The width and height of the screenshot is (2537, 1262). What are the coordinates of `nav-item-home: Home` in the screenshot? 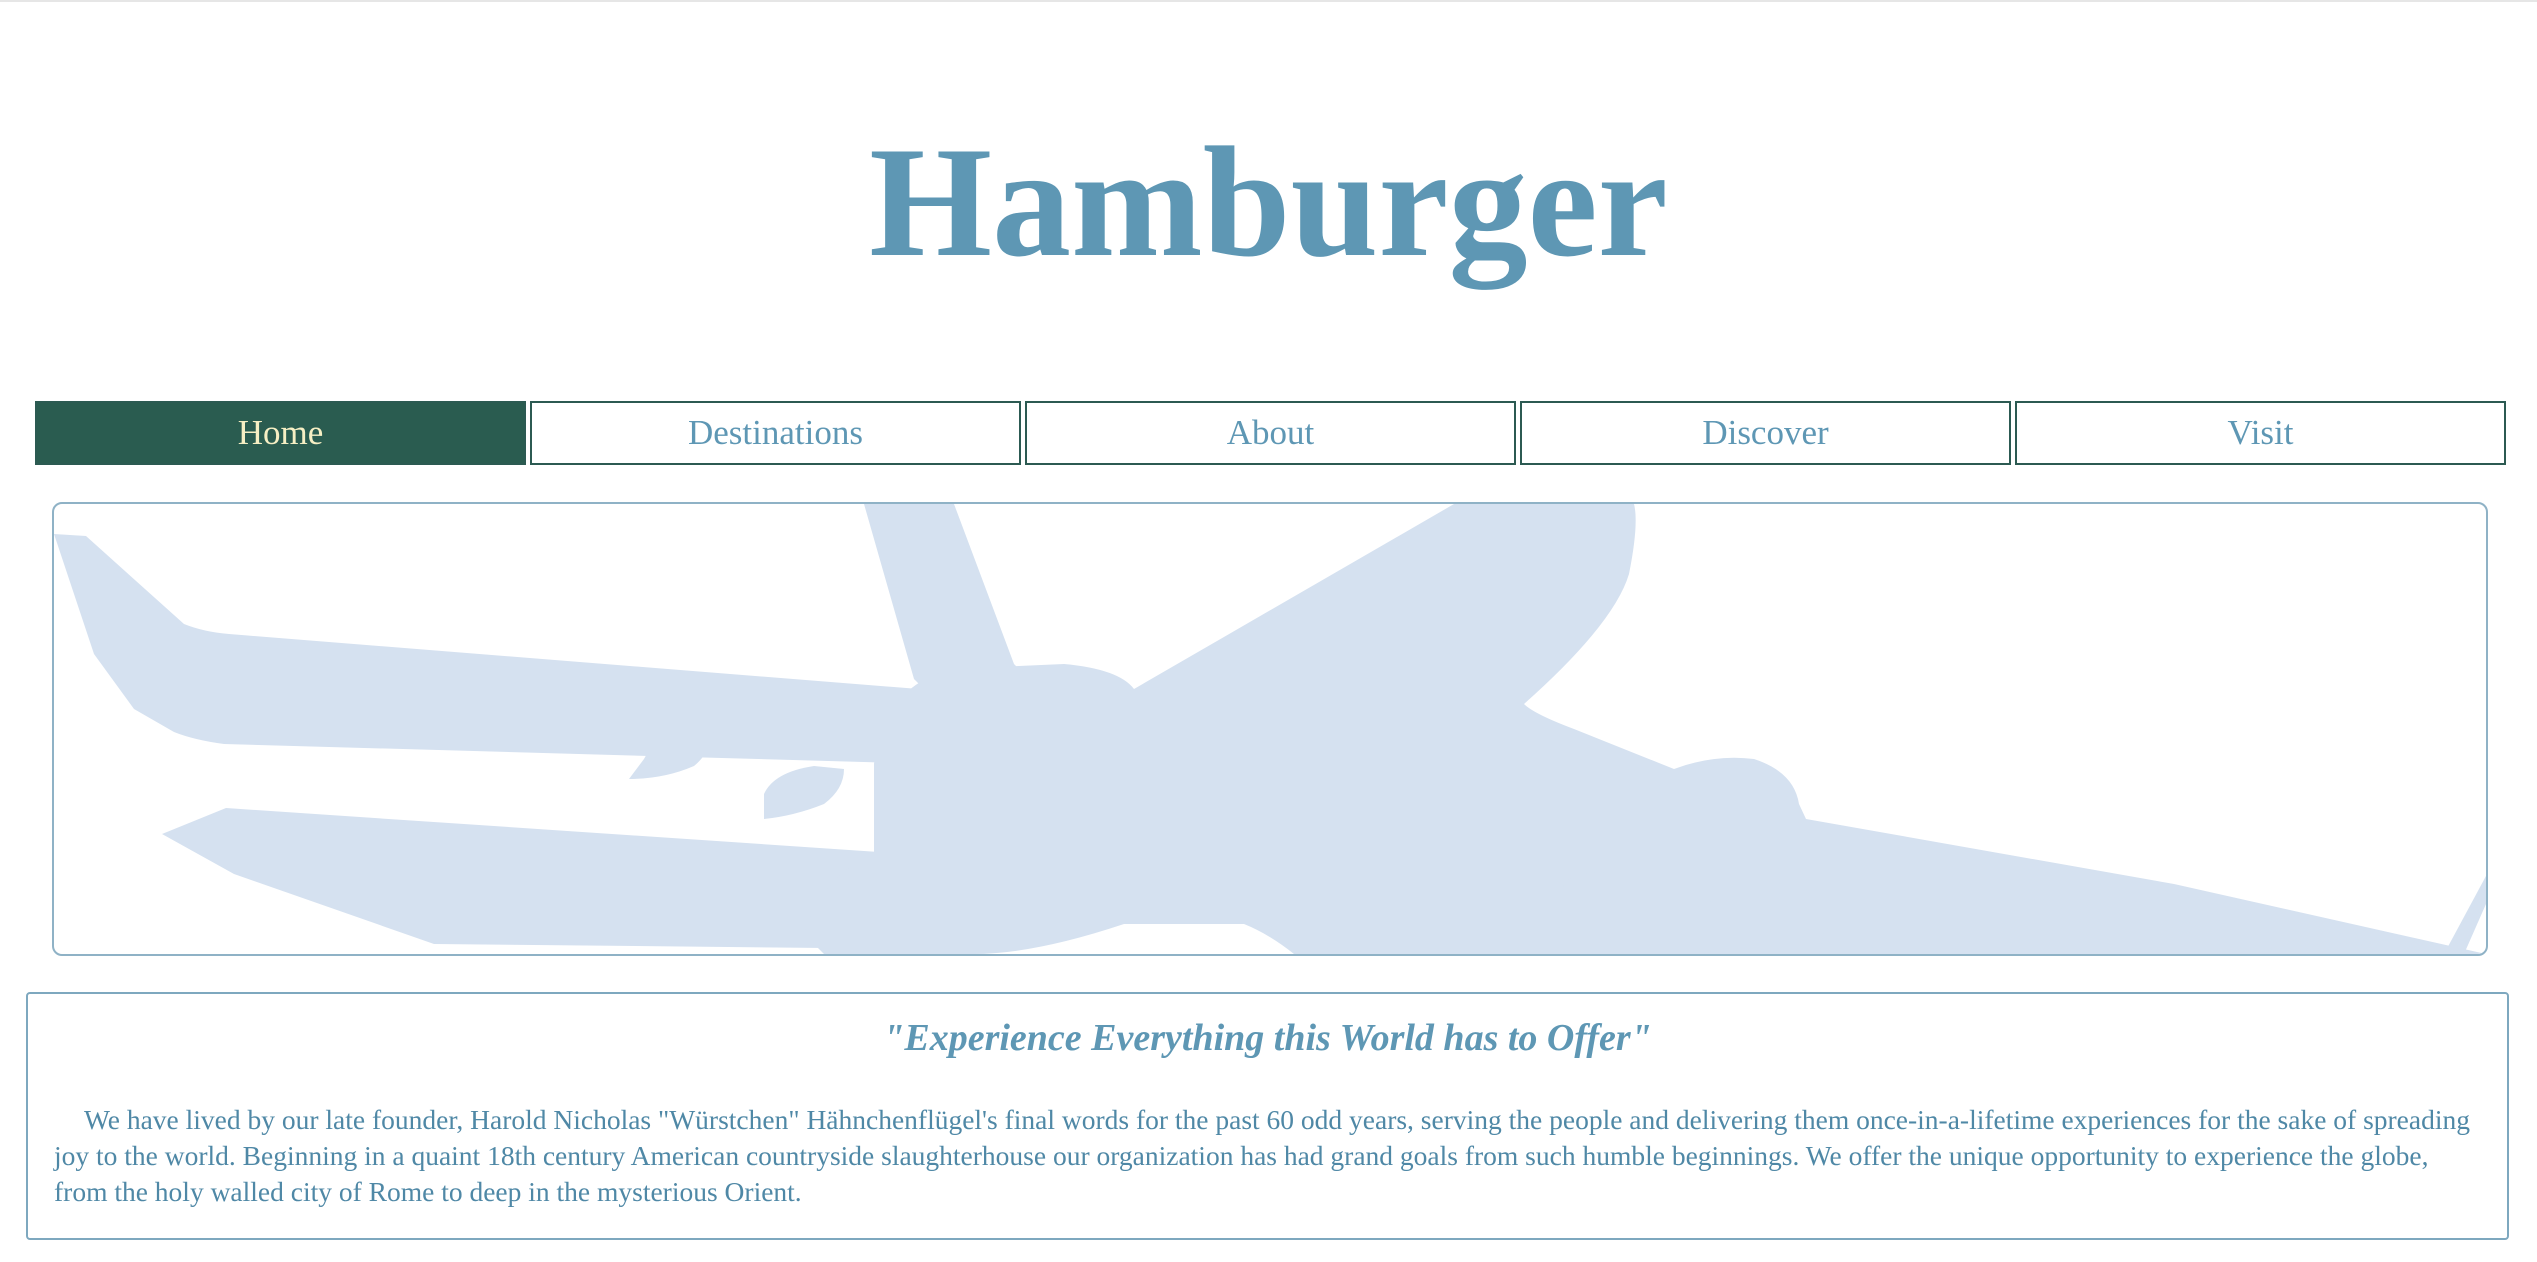 It's located at (280, 433).